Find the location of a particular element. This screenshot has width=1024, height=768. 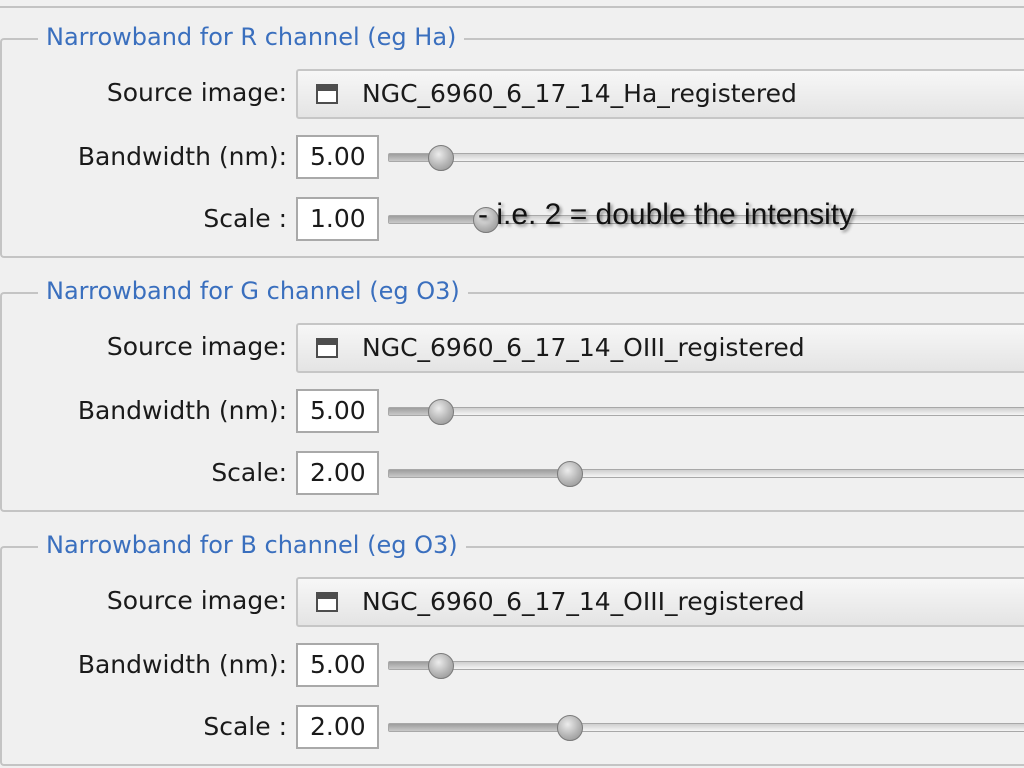

source-image-value: NGC_6960_6_17_14_Ha_registered is located at coordinates (579, 93).